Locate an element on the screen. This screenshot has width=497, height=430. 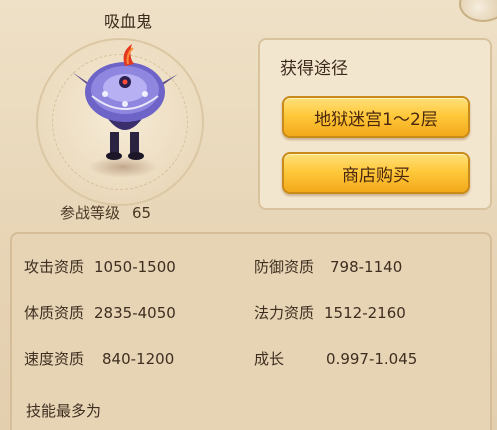
stat-constitution: 体质资质 2835-4050 is located at coordinates (100, 312).